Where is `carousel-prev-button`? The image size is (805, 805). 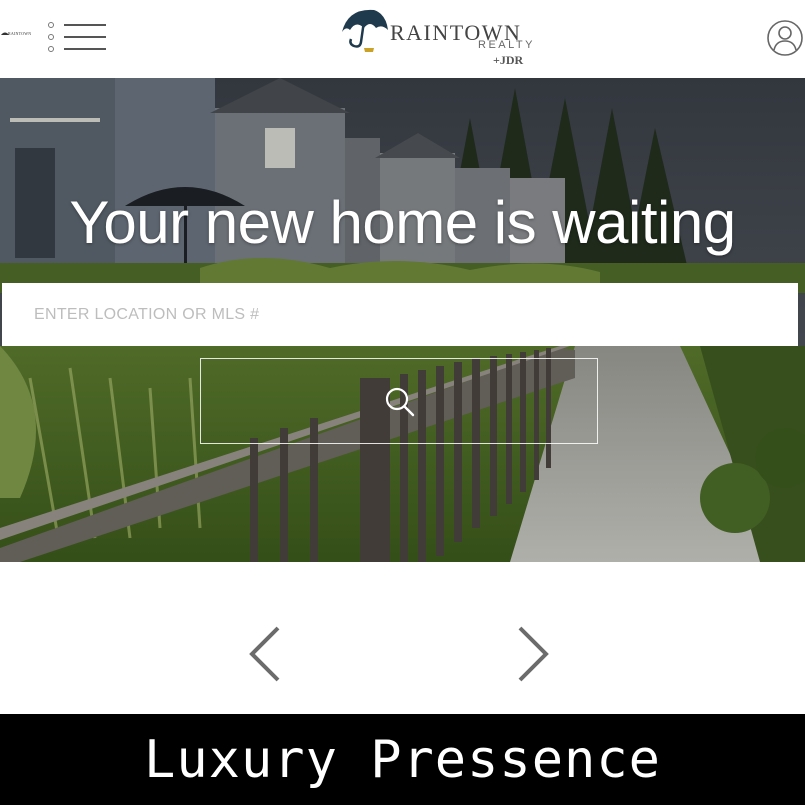 carousel-prev-button is located at coordinates (266, 654).